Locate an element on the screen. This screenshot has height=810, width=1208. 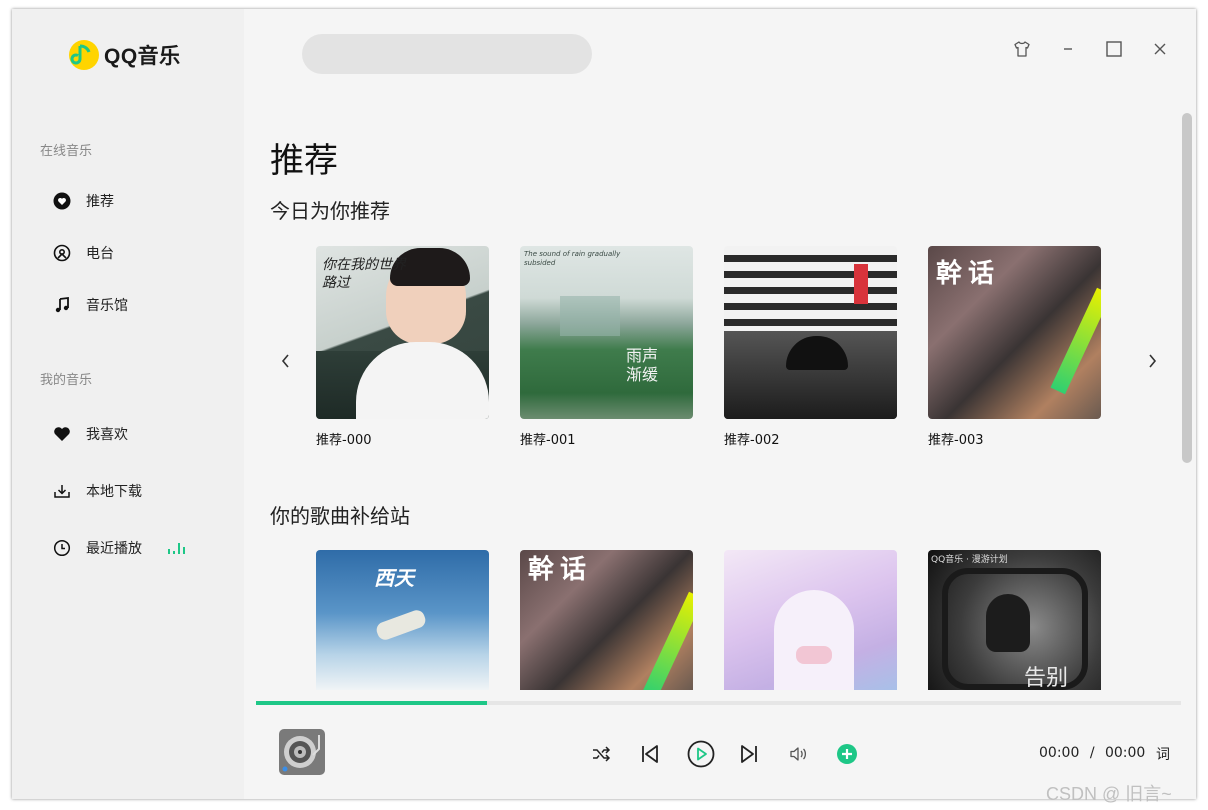
skin-icon is located at coordinates (1022, 49).